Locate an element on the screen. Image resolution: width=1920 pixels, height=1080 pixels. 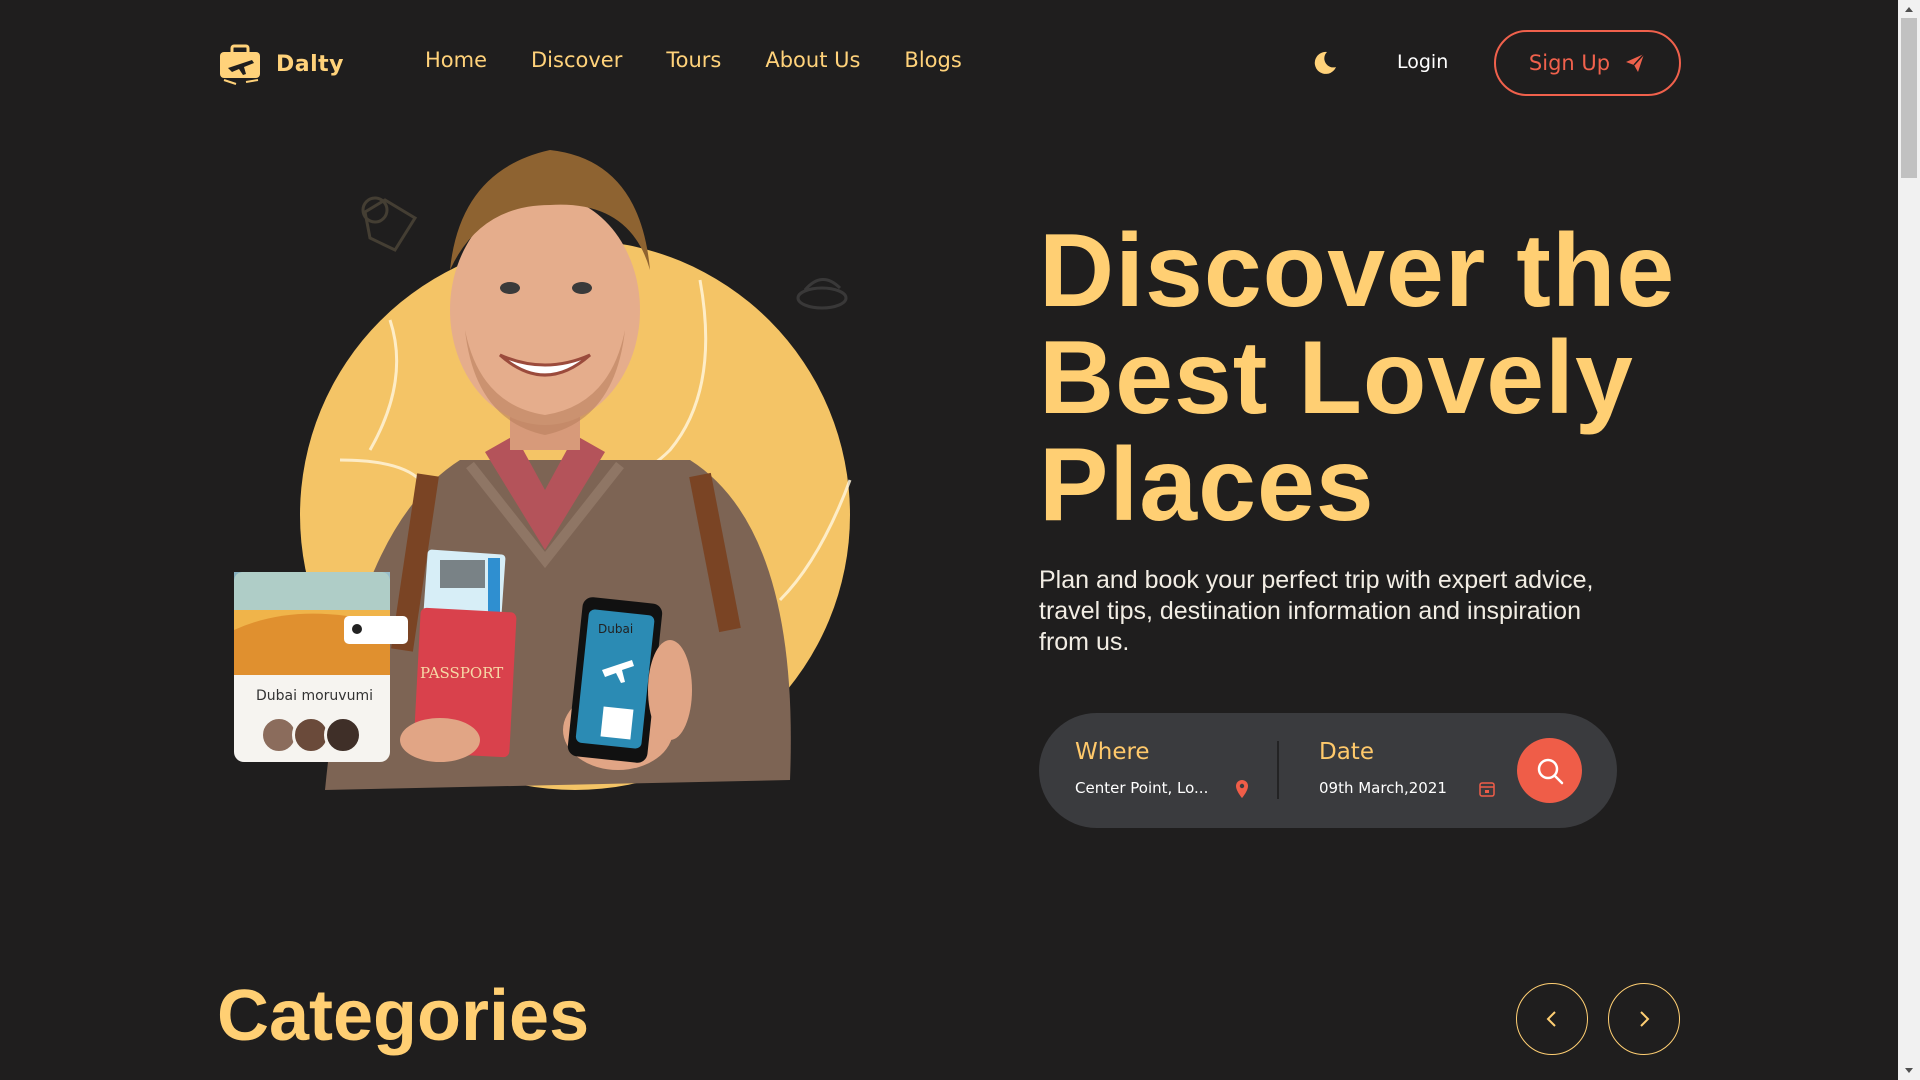
paper-plane-icon is located at coordinates (1635, 62).